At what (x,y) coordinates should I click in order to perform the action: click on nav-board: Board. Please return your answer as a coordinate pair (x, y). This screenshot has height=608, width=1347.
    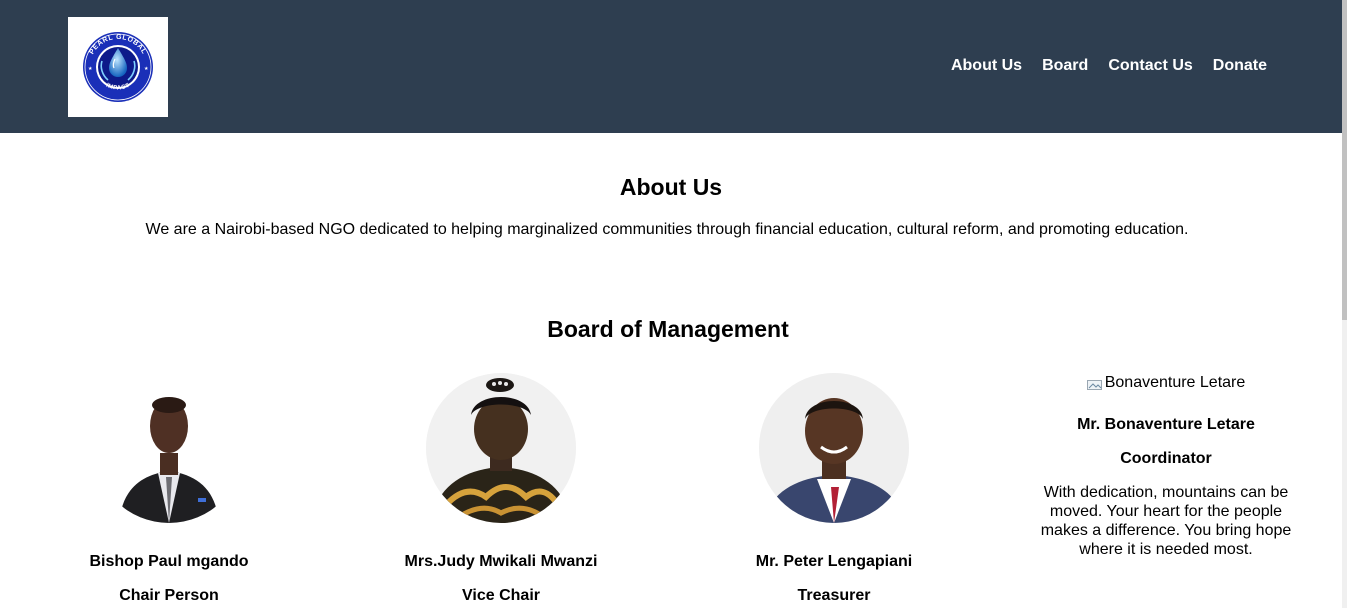
    Looking at the image, I should click on (1065, 66).